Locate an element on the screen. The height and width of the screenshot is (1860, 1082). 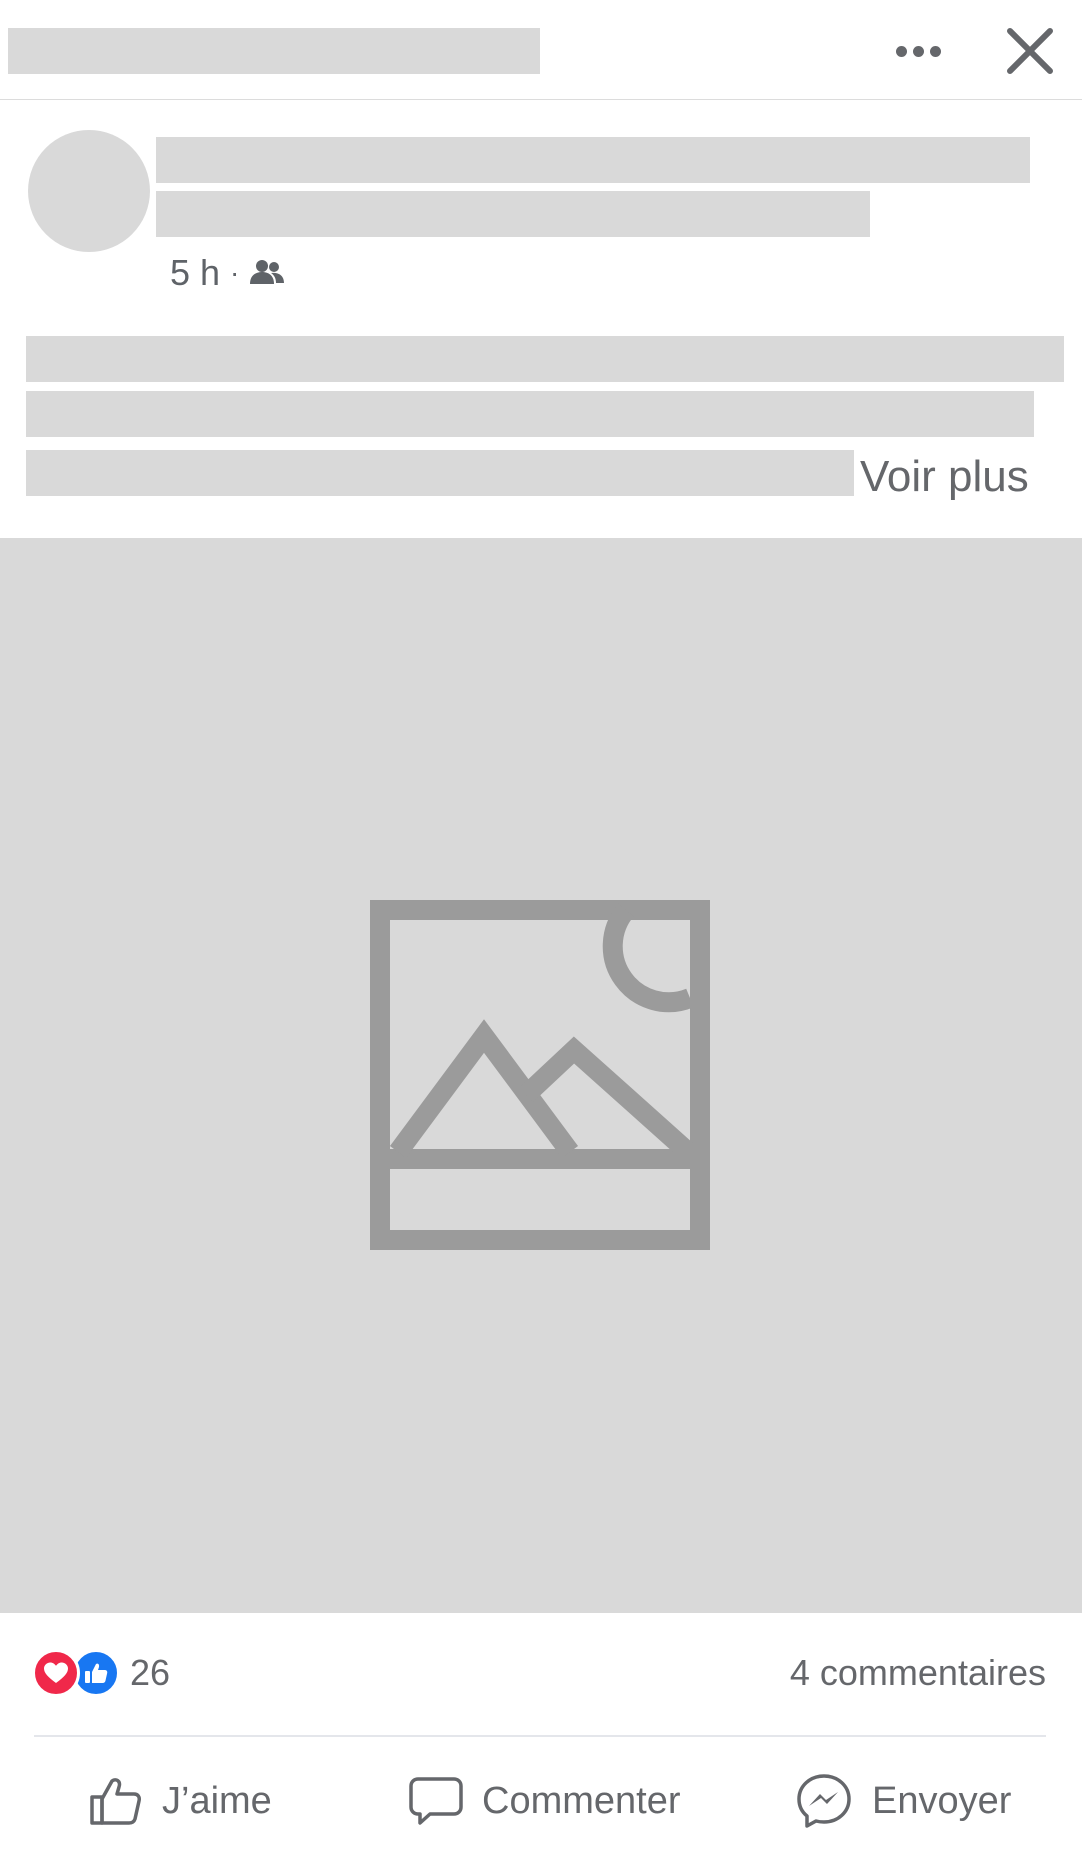
messenger-icon is located at coordinates (824, 1801).